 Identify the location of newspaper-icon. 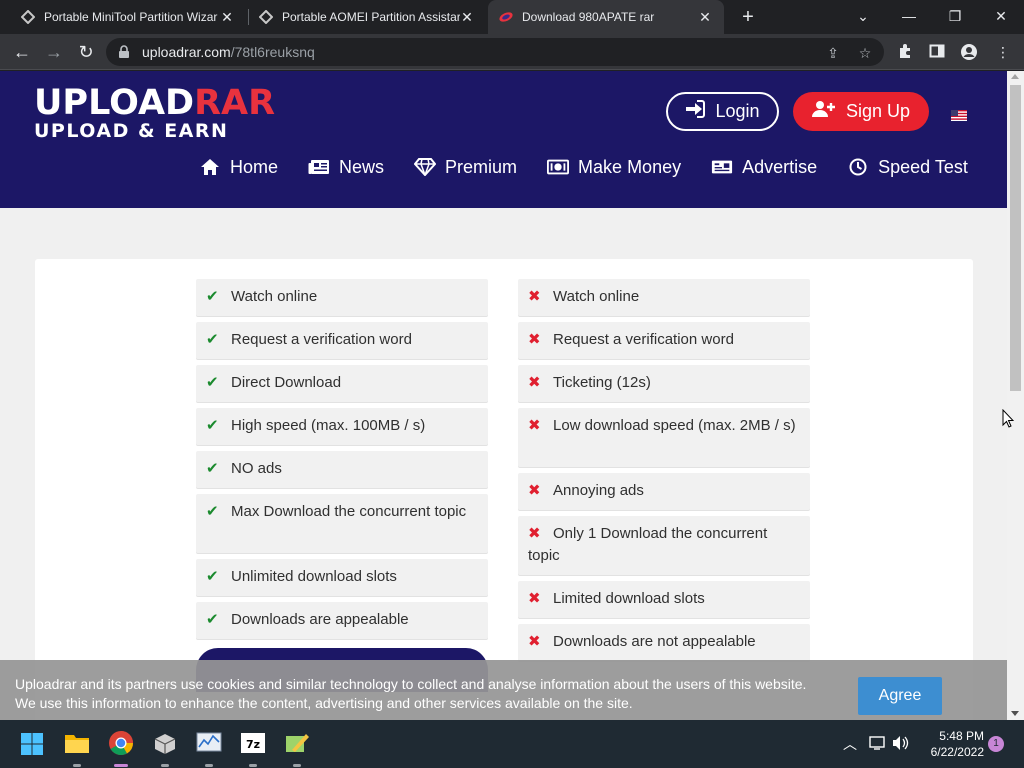
(319, 167).